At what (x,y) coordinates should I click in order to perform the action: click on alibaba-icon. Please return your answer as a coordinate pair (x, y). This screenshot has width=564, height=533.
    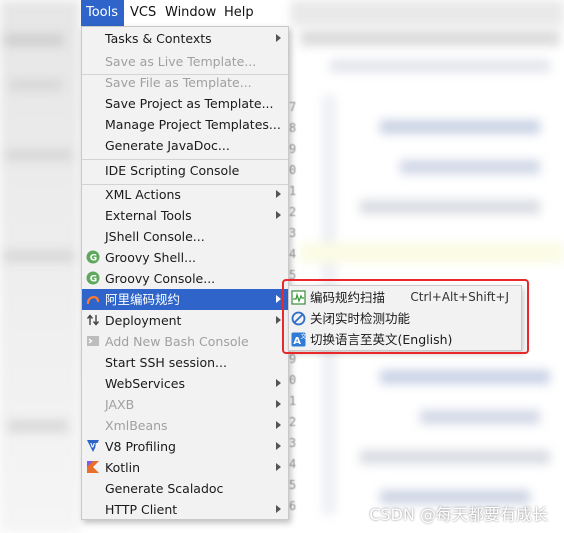
    Looking at the image, I should click on (93, 299).